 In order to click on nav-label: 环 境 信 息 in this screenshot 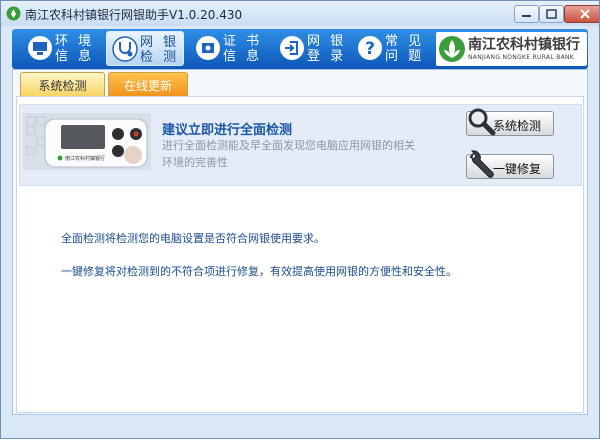, I will do `click(75, 49)`.